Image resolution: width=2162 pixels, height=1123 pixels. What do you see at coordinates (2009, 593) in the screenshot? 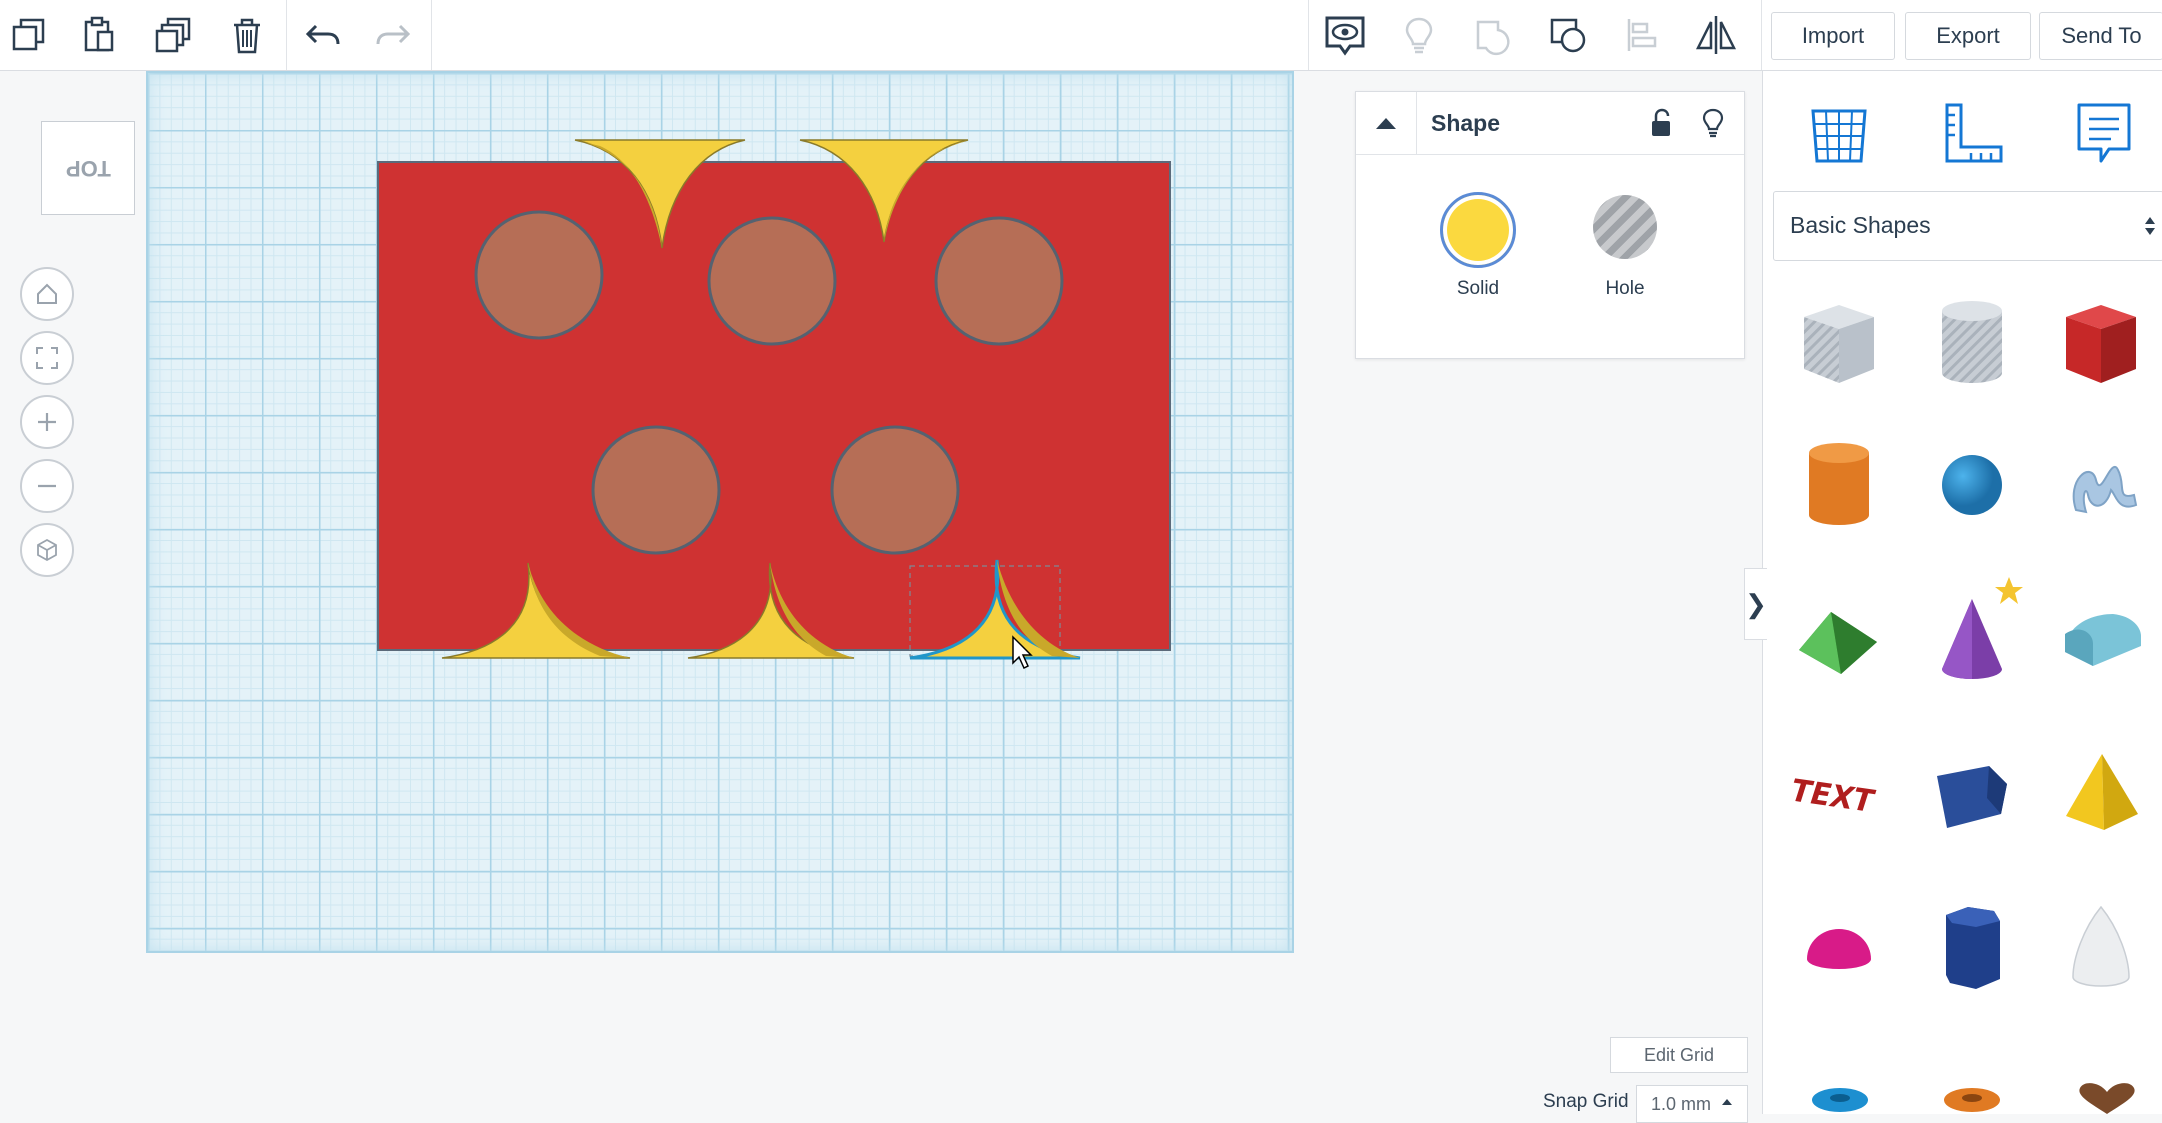
I see `favorite-star-icon` at bounding box center [2009, 593].